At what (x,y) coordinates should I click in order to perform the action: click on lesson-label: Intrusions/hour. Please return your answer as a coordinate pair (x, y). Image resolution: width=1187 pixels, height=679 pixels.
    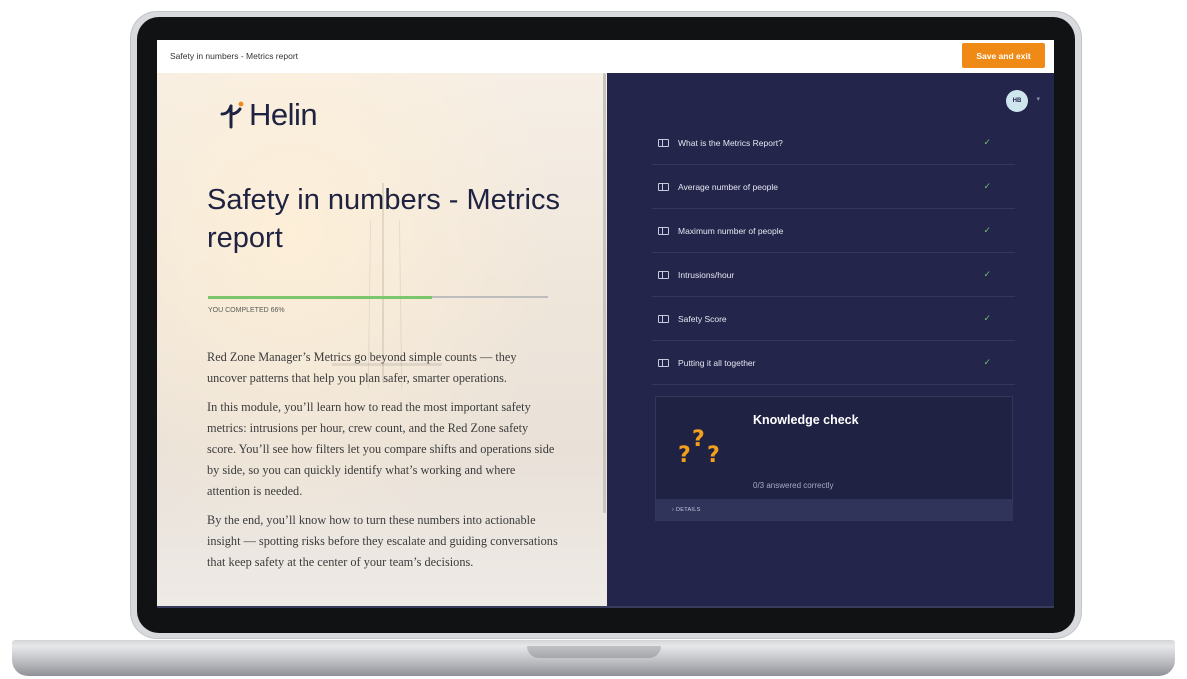
    Looking at the image, I should click on (706, 274).